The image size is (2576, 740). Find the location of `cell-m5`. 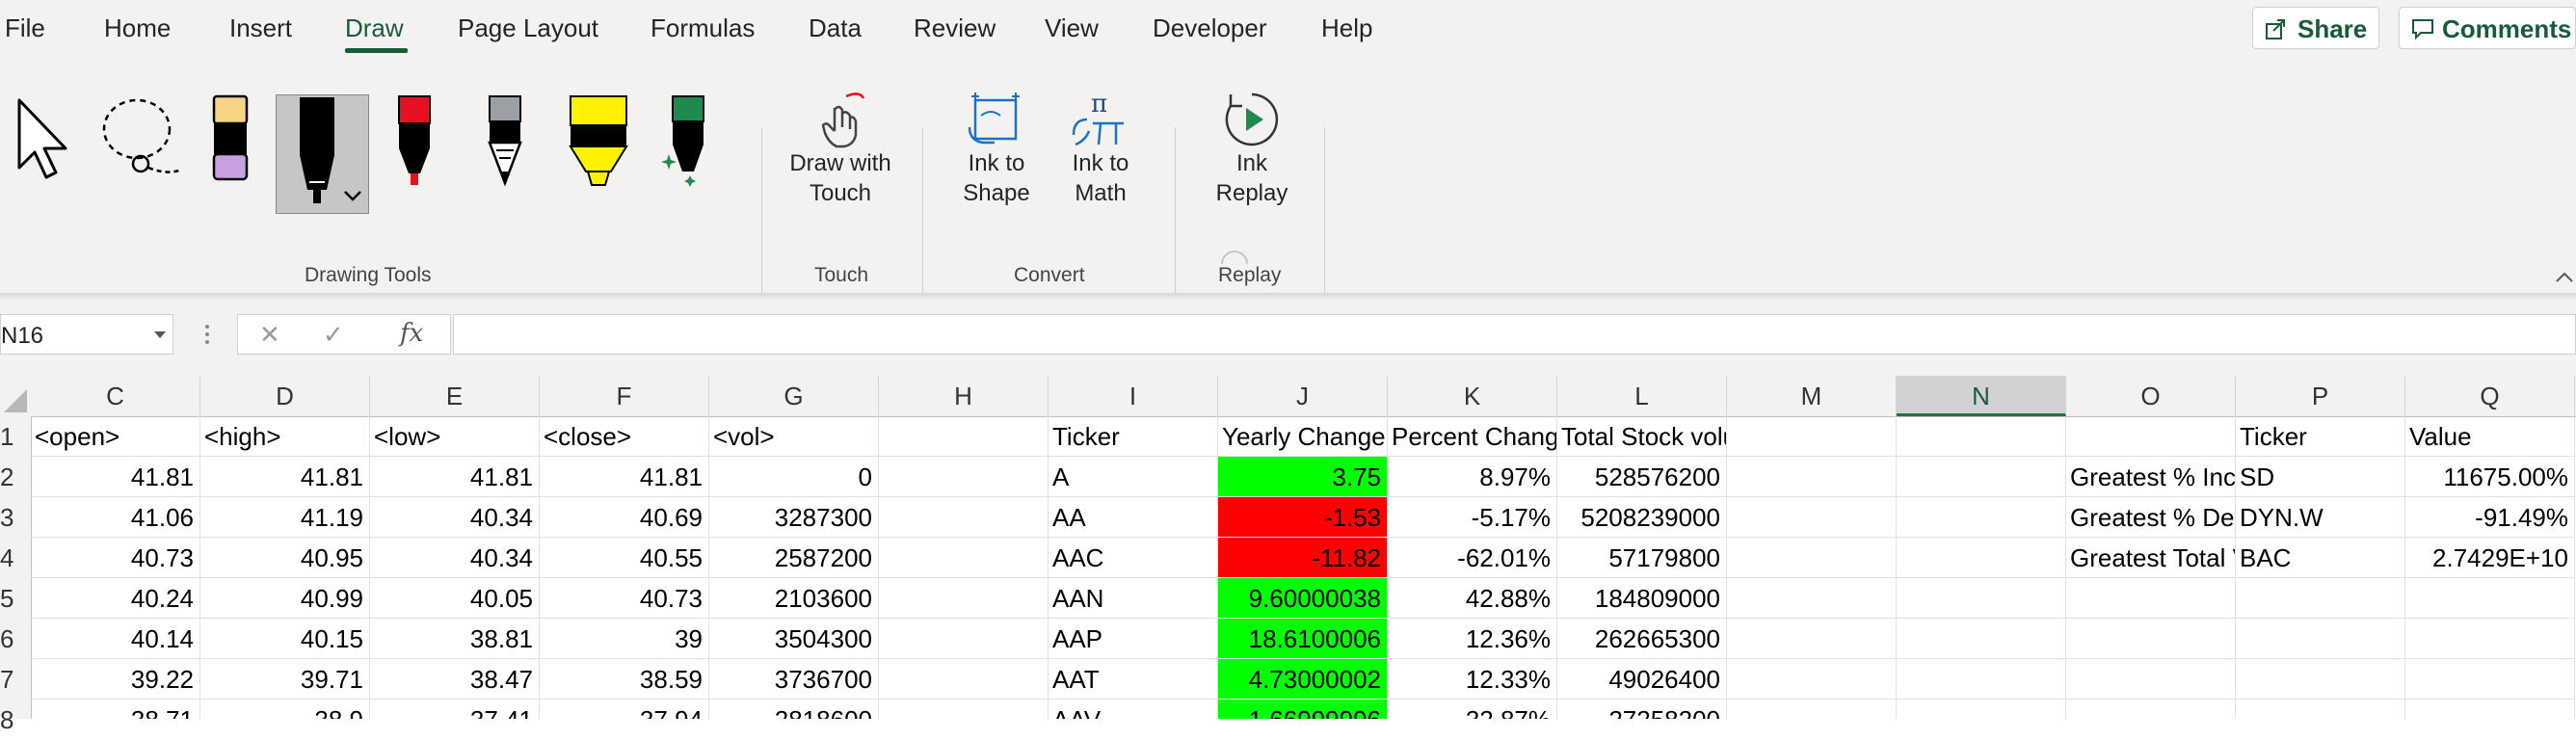

cell-m5 is located at coordinates (1812, 598).